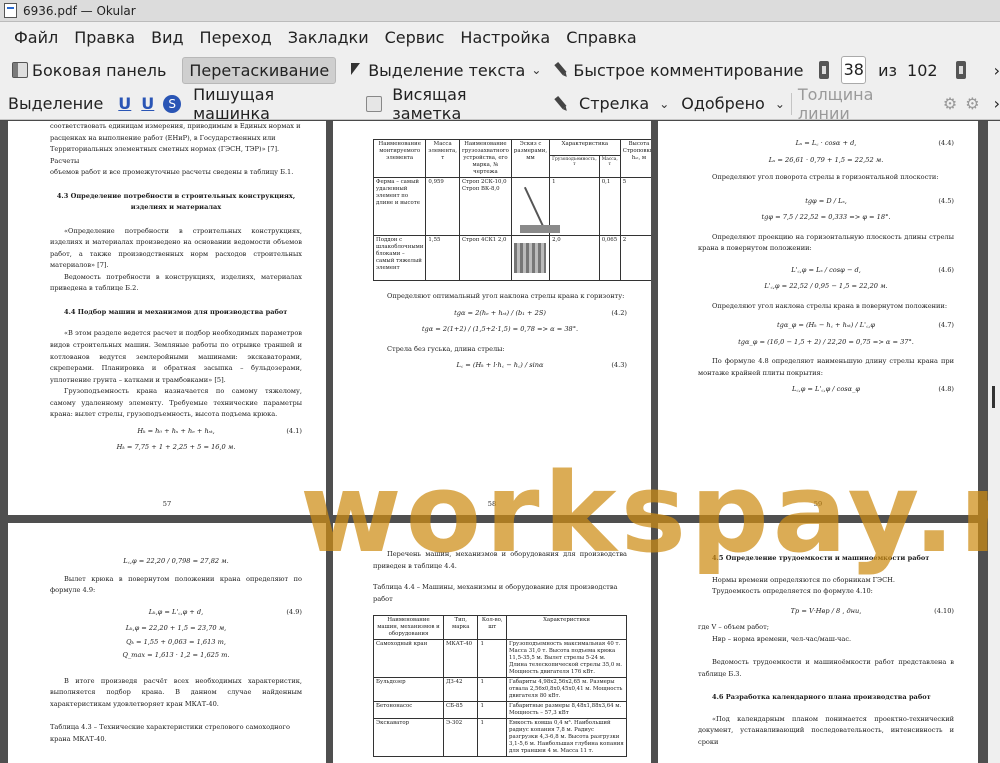 The height and width of the screenshot is (763, 1000). Describe the element at coordinates (465, 104) in the screenshot. I see `sticky-note-tool: Висящая заметка` at that location.